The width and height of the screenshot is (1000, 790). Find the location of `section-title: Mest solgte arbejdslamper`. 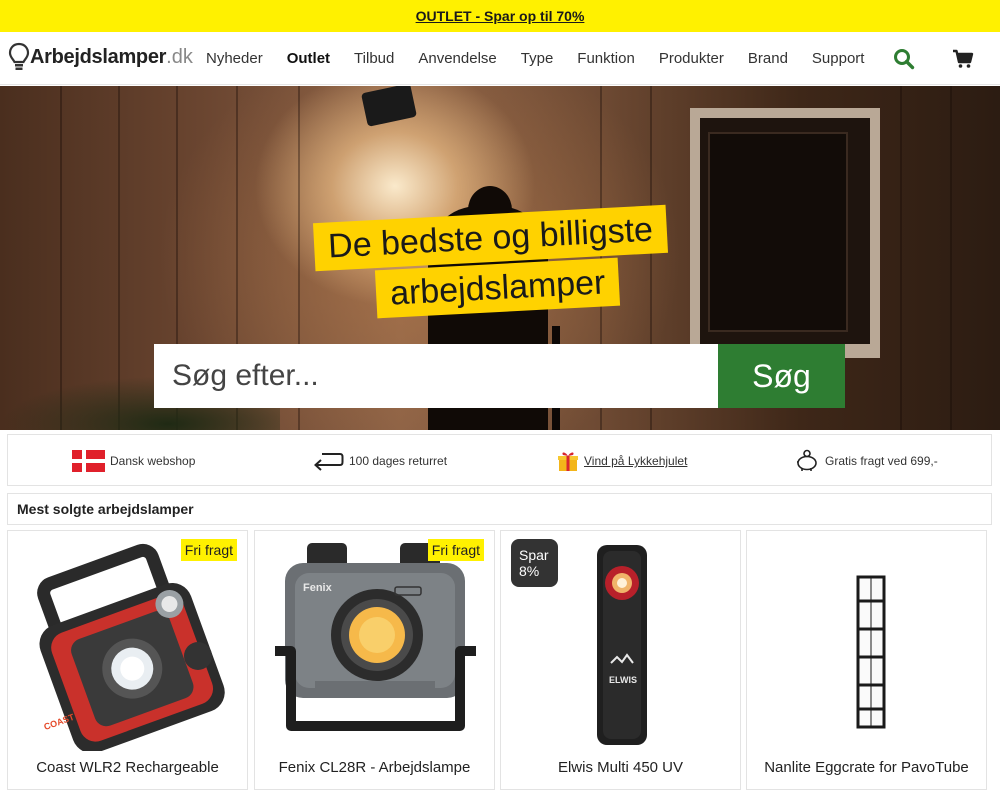

section-title: Mest solgte arbejdslamper is located at coordinates (105, 509).